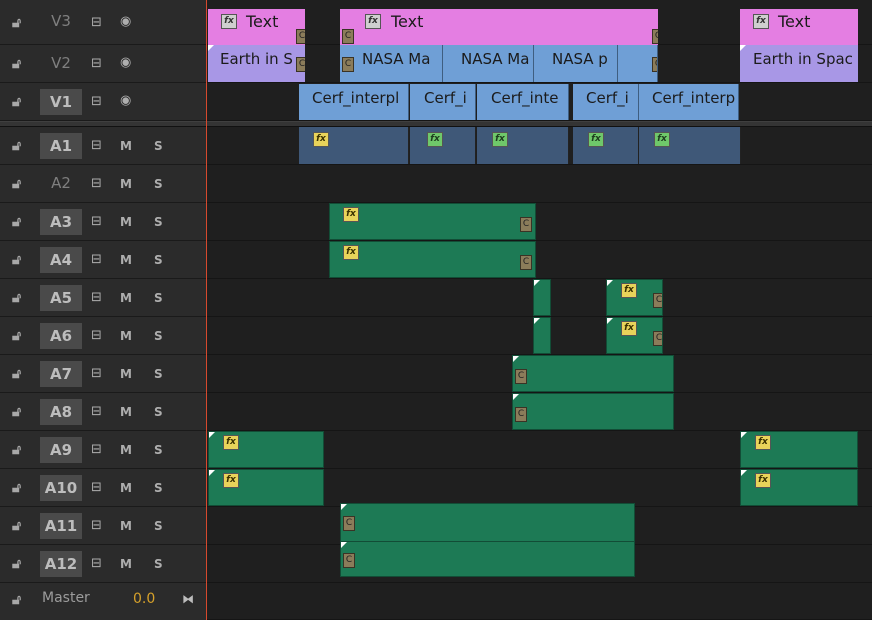  What do you see at coordinates (103, 222) in the screenshot?
I see `track-header-a3: 🔓︎ A3 ⊟ M S` at bounding box center [103, 222].